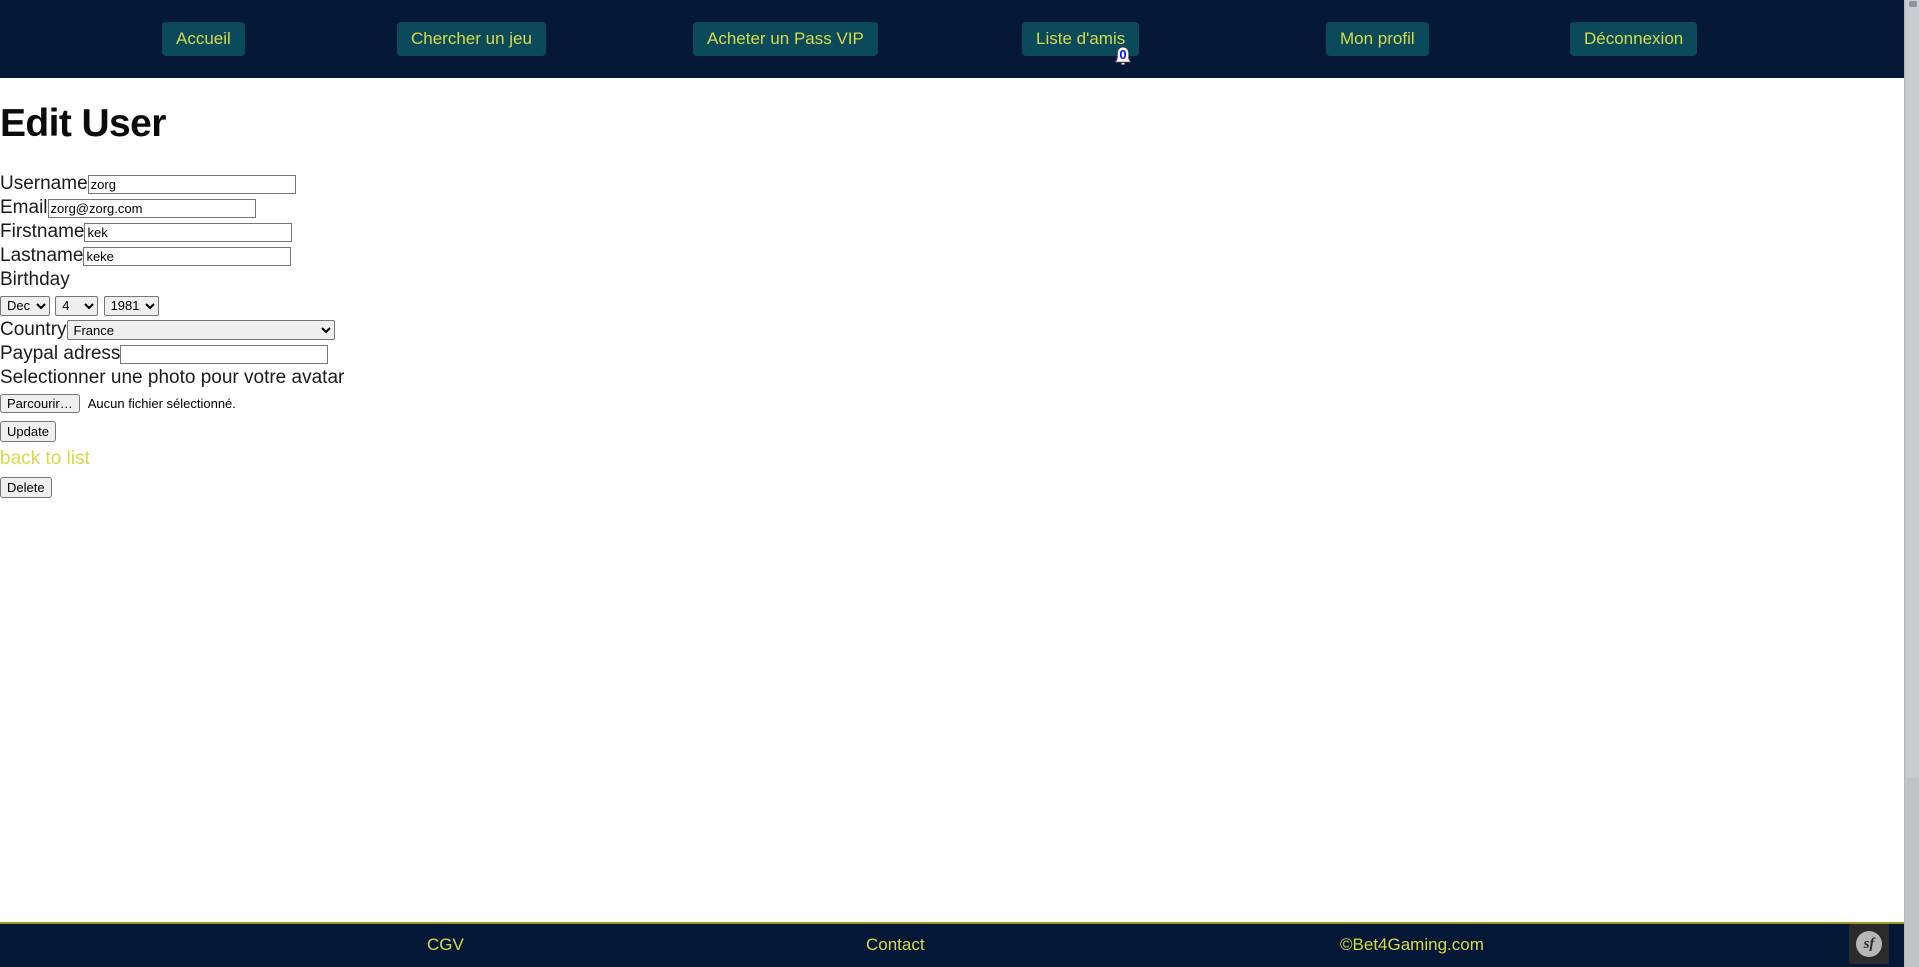 This screenshot has width=1919, height=967. I want to click on birthday-label: Birthday, so click(35, 279).